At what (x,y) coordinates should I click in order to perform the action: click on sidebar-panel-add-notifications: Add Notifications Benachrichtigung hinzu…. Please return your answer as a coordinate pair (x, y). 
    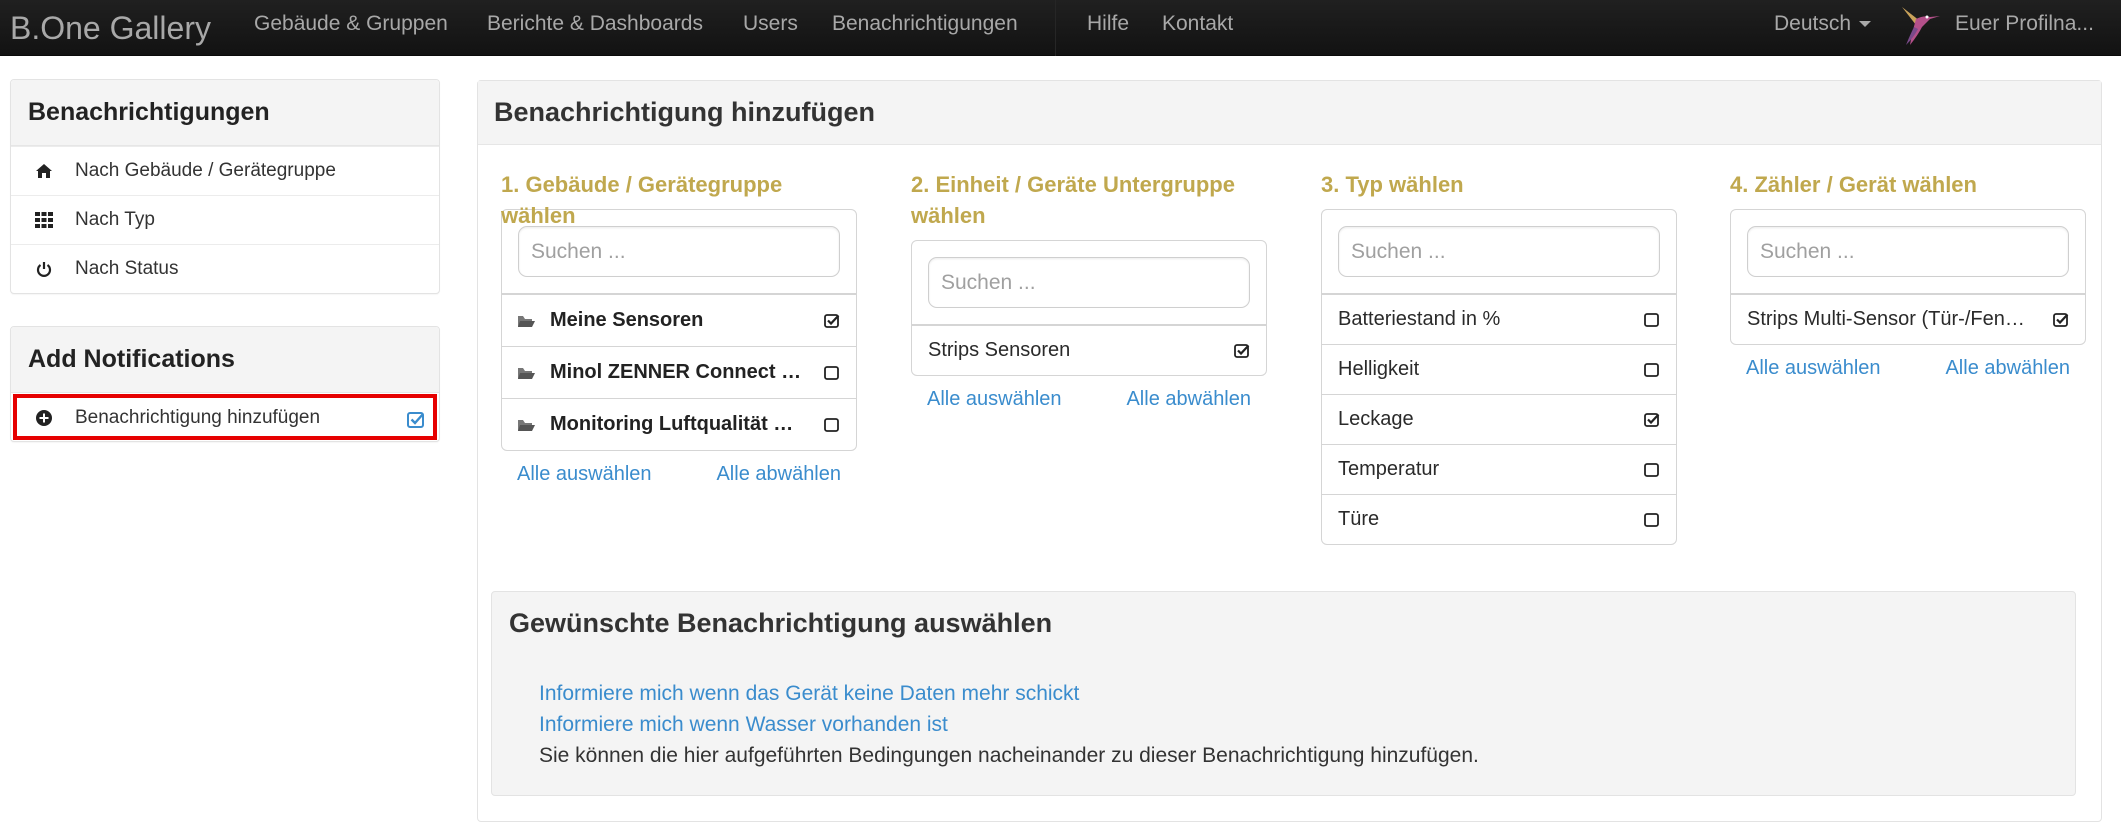
    Looking at the image, I should click on (225, 384).